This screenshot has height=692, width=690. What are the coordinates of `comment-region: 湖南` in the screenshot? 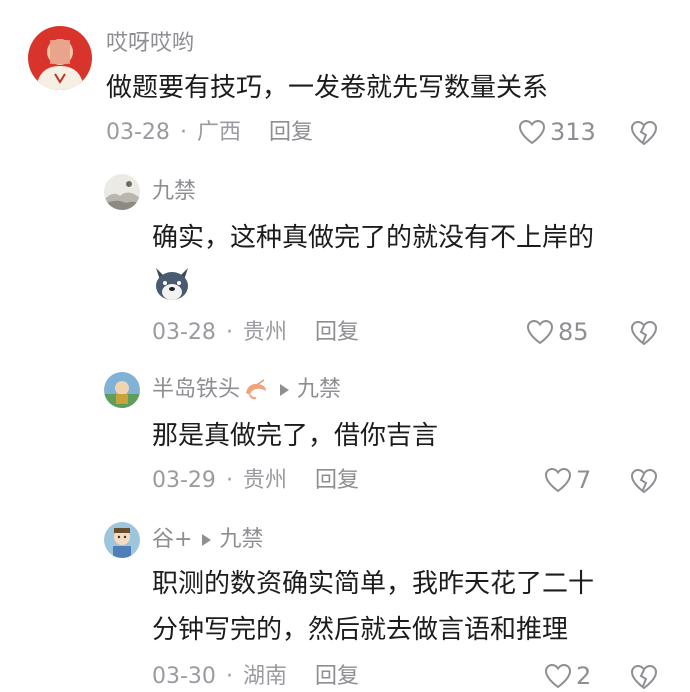 It's located at (264, 676).